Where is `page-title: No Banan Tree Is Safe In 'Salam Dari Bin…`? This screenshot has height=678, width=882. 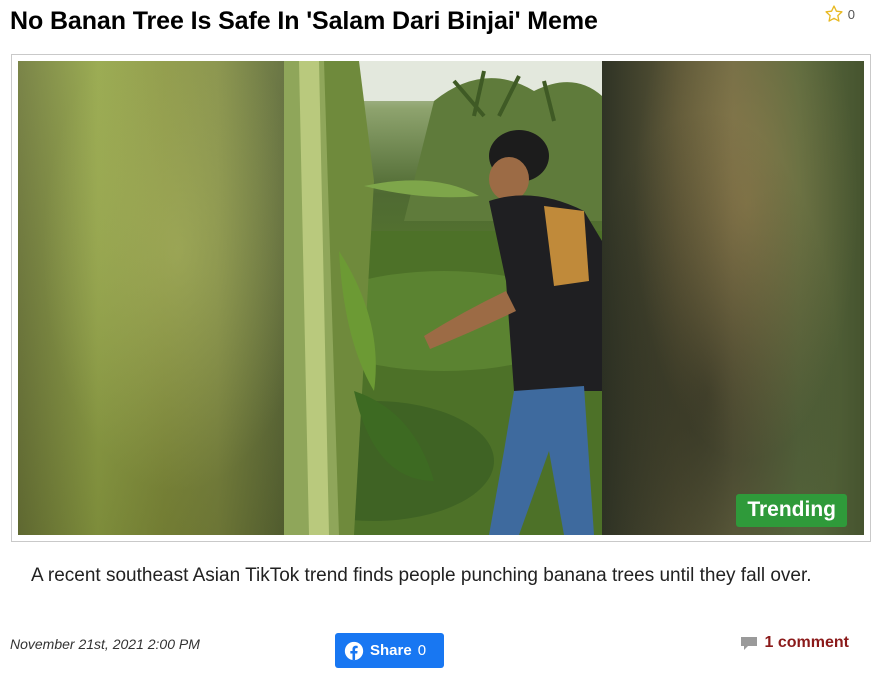 page-title: No Banan Tree Is Safe In 'Salam Dari Bin… is located at coordinates (304, 21).